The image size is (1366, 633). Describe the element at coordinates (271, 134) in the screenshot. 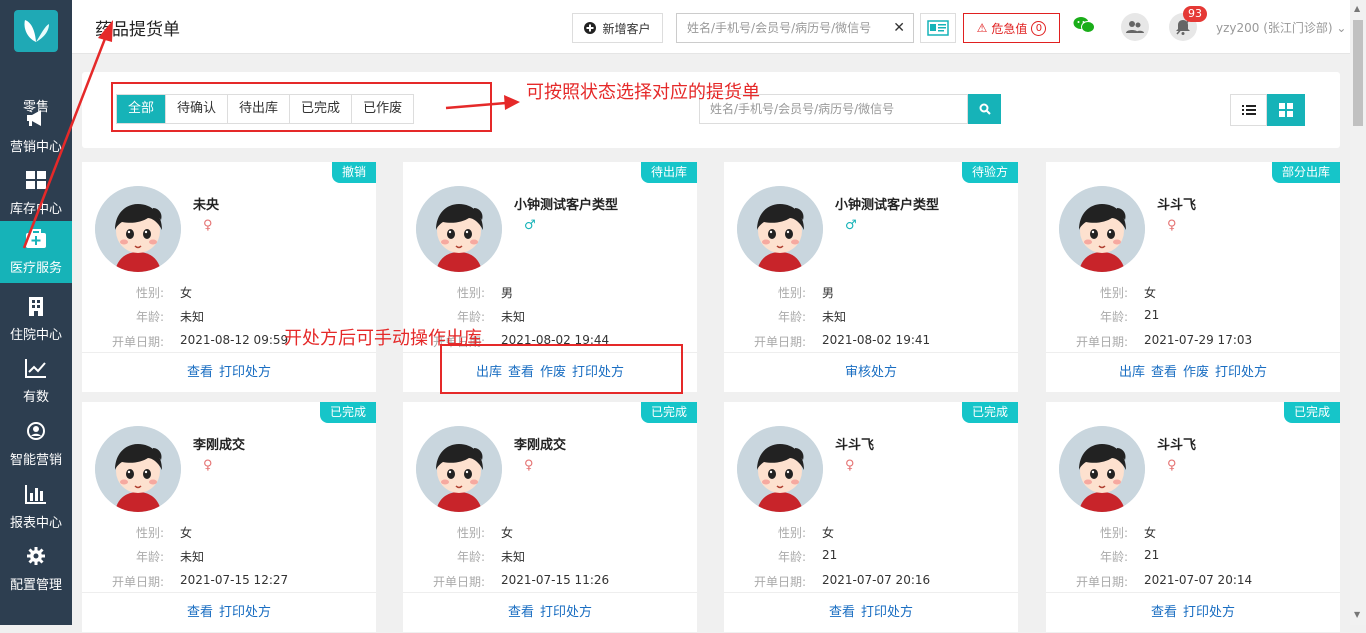

I see `annotation-arrows` at that location.